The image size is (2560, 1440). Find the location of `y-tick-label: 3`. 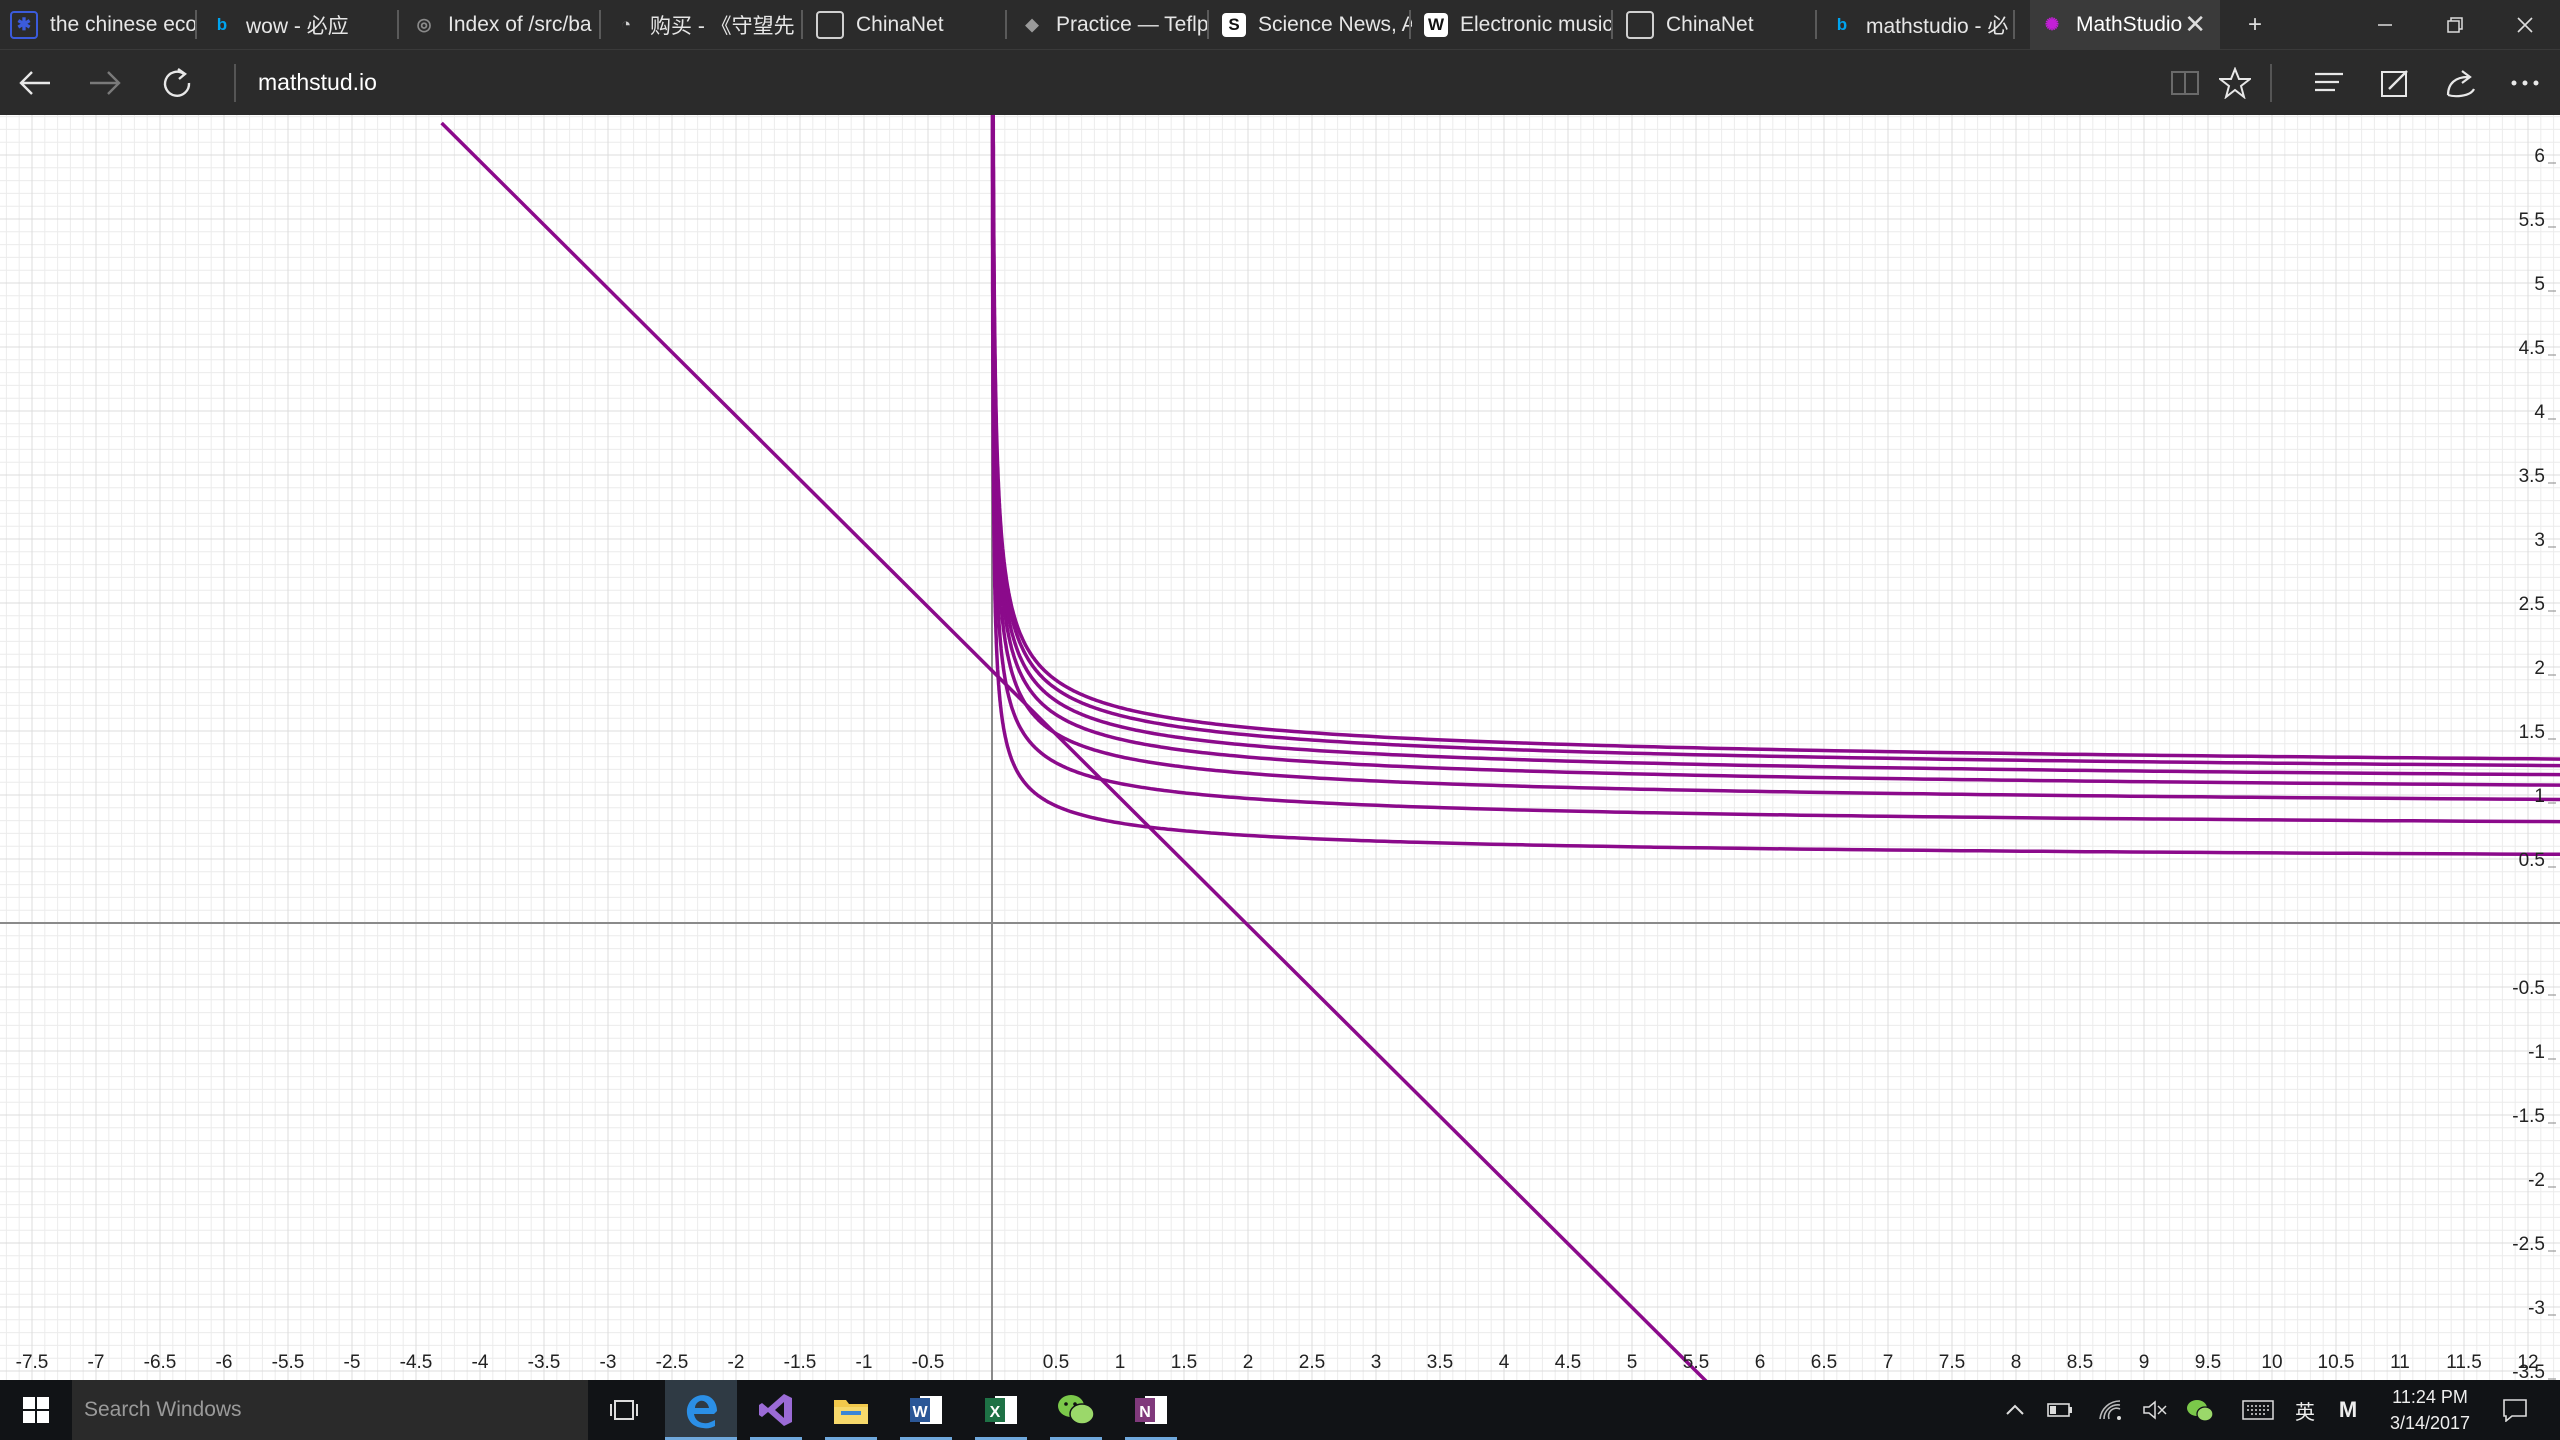

y-tick-label: 3 is located at coordinates (2539, 540).